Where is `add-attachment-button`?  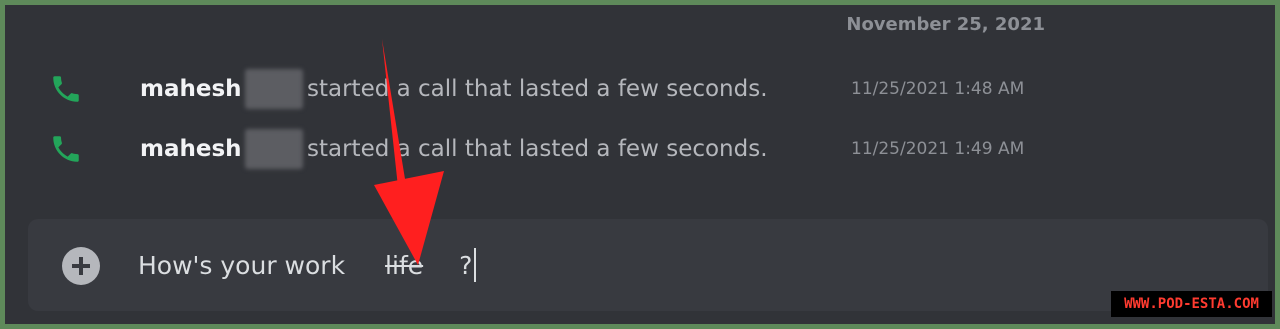 add-attachment-button is located at coordinates (81, 266).